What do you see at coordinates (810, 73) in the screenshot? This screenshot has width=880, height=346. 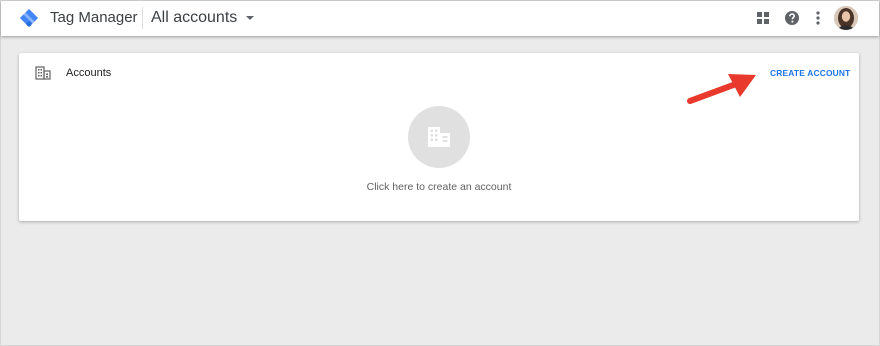 I see `create-account-button: CREATE ACCOUNT` at bounding box center [810, 73].